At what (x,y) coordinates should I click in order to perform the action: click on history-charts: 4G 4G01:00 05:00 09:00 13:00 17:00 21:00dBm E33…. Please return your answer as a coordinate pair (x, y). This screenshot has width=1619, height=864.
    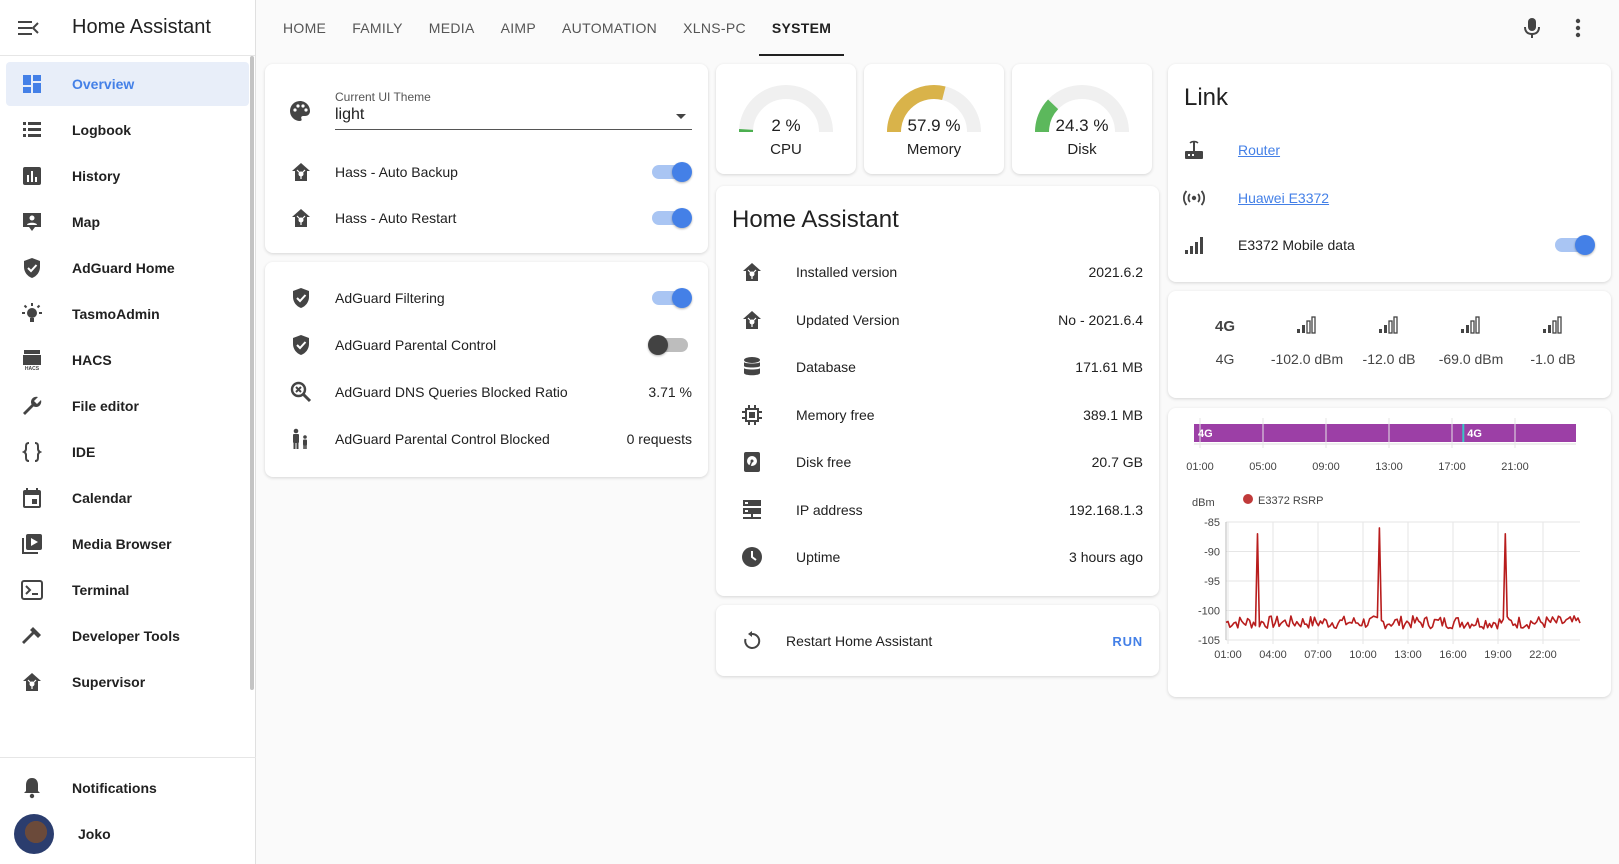
    Looking at the image, I should click on (1383, 539).